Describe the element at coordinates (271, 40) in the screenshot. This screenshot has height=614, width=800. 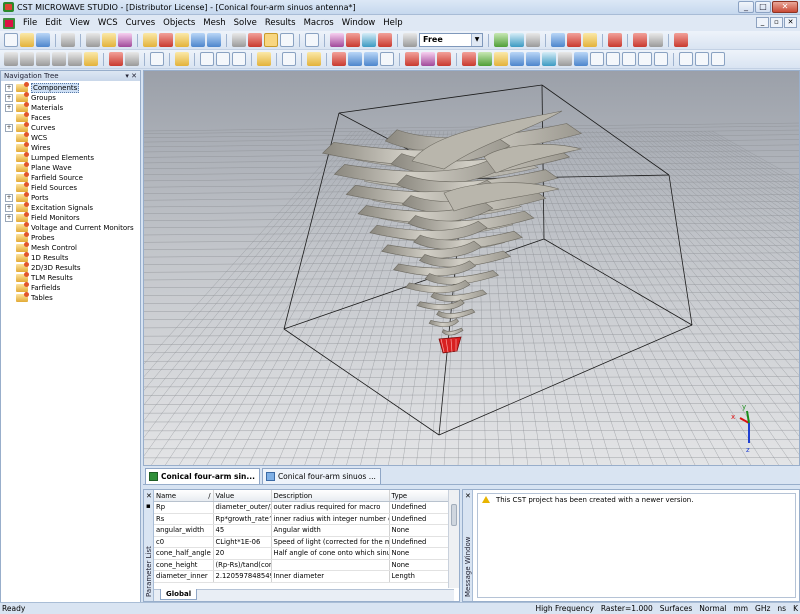
I see `pick-mode-icon` at that location.